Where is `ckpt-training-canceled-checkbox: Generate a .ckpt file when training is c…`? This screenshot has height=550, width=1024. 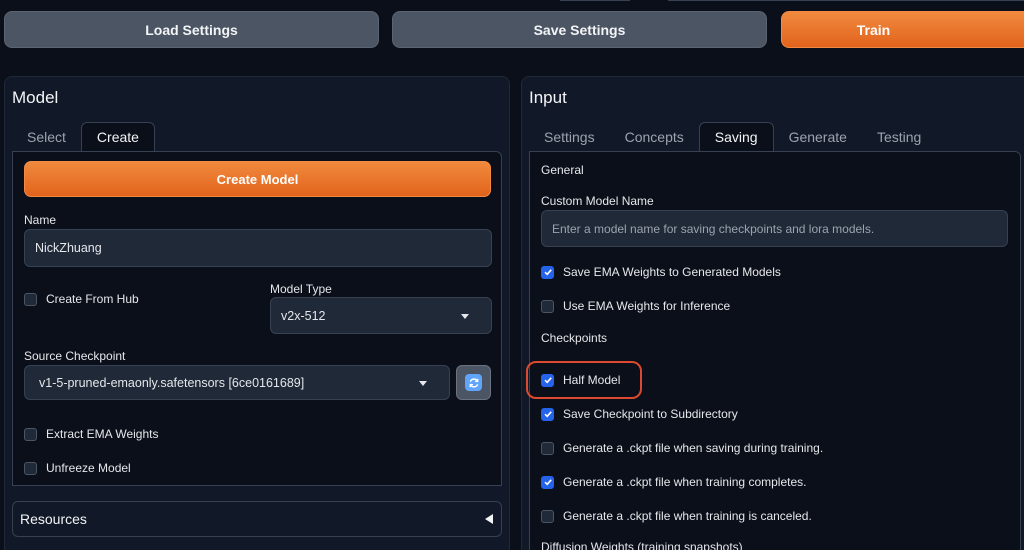 ckpt-training-canceled-checkbox: Generate a .ckpt file when training is c… is located at coordinates (676, 516).